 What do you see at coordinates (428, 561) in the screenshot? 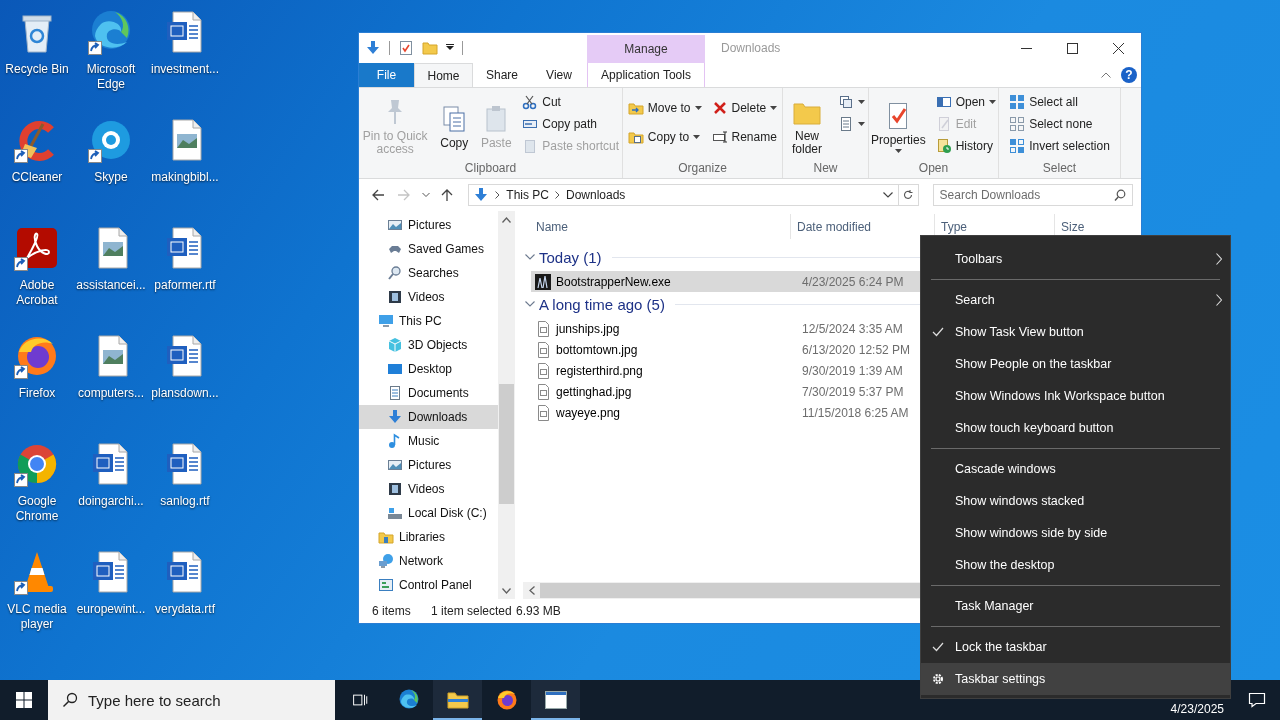
I see `nav-item: Network` at bounding box center [428, 561].